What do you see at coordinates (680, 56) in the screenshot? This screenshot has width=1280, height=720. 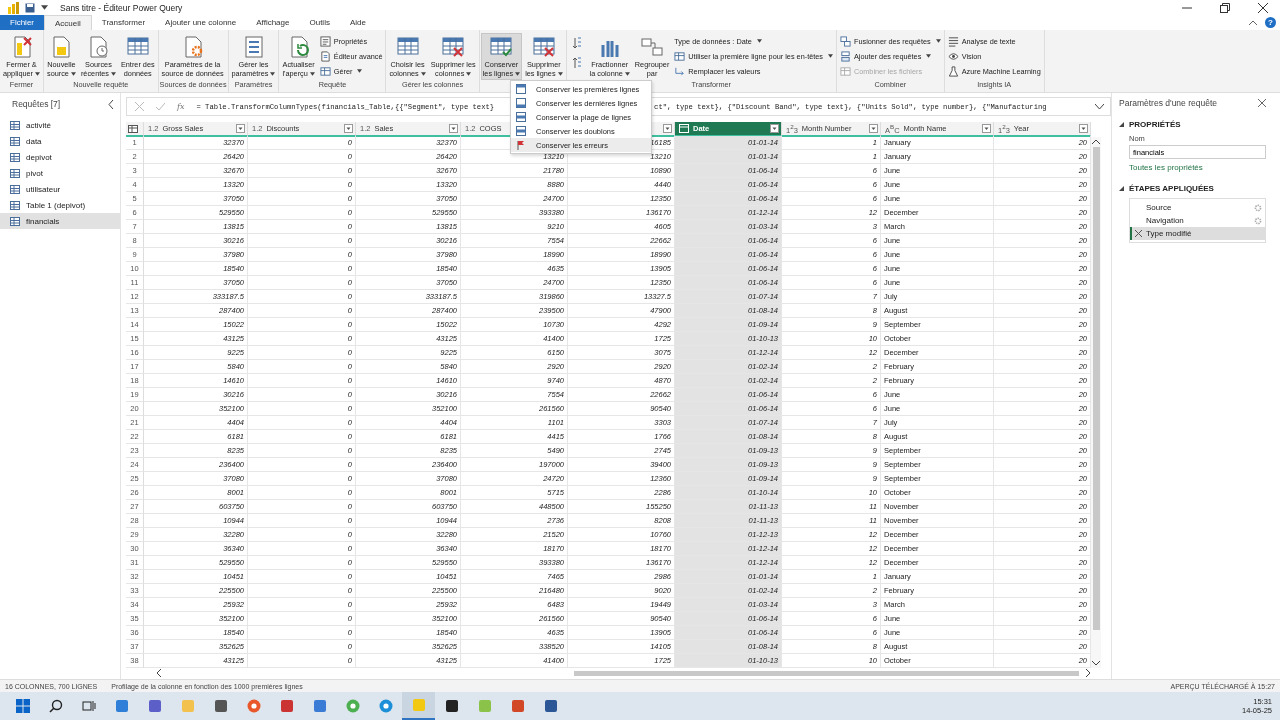 I see `table-header-icon` at bounding box center [680, 56].